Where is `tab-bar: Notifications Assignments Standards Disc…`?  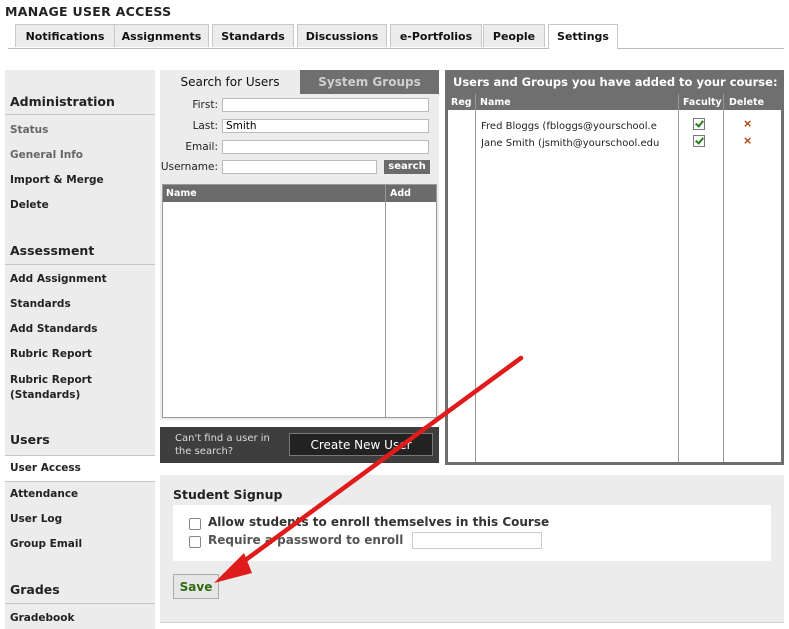
tab-bar: Notifications Assignments Standards Disc… is located at coordinates (396, 36).